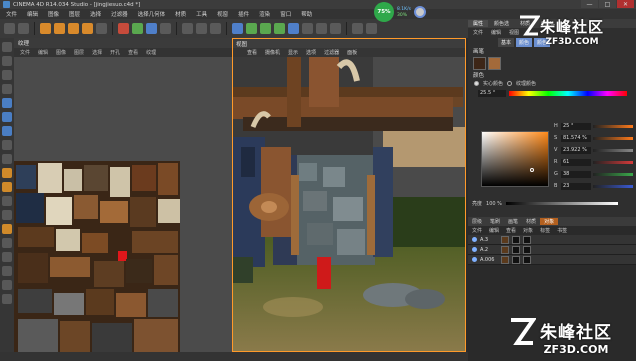 This screenshot has width=636, height=361. I want to click on viewport-menu-view: 查看, so click(252, 52).